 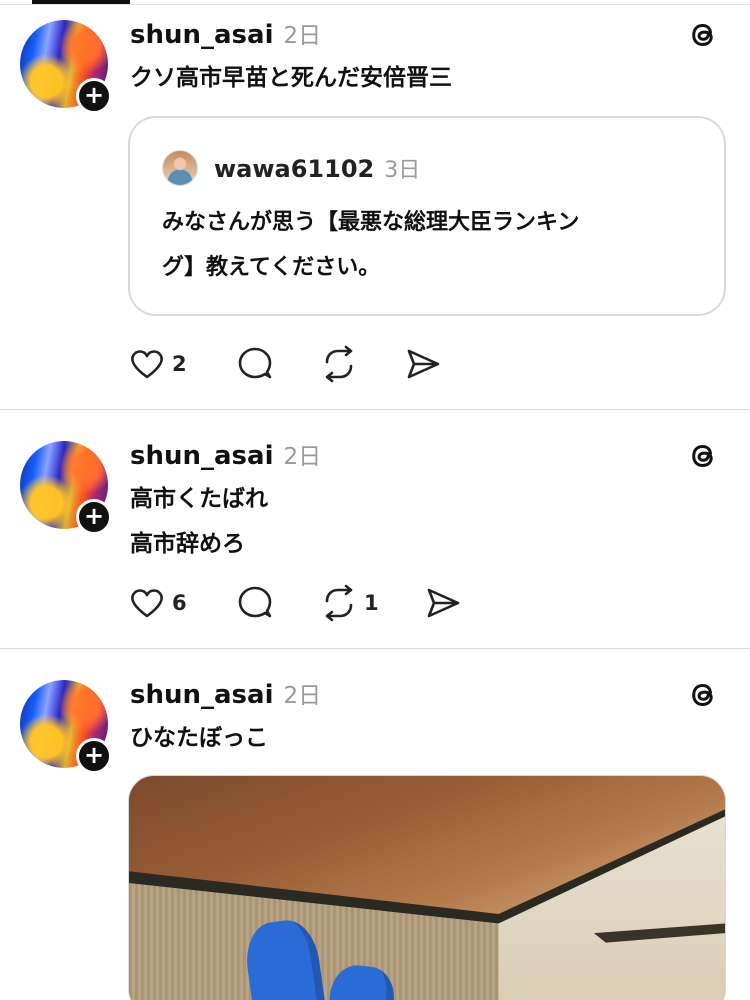 What do you see at coordinates (432, 245) in the screenshot?
I see `quote-text: みなさんが思う【最悪な総理大臣ランキン グ】教えてください。` at bounding box center [432, 245].